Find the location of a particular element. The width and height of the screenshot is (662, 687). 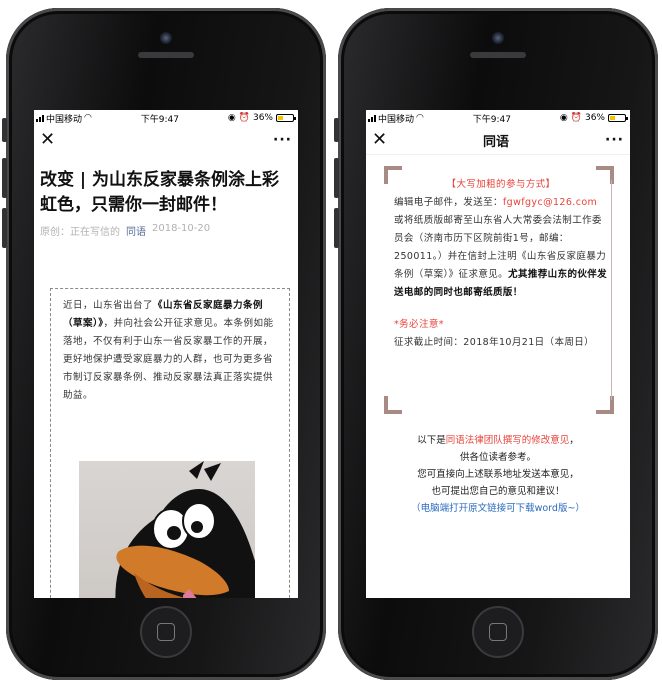

intro-3: 您可直接向上述联系地址发送本意见， is located at coordinates (498, 474).